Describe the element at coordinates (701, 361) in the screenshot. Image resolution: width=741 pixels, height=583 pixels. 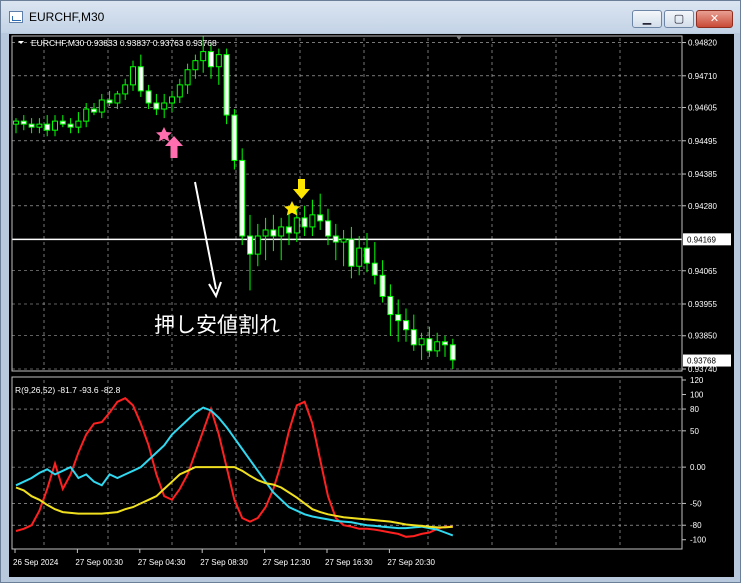
I see `current-price-label: 0.93768` at that location.